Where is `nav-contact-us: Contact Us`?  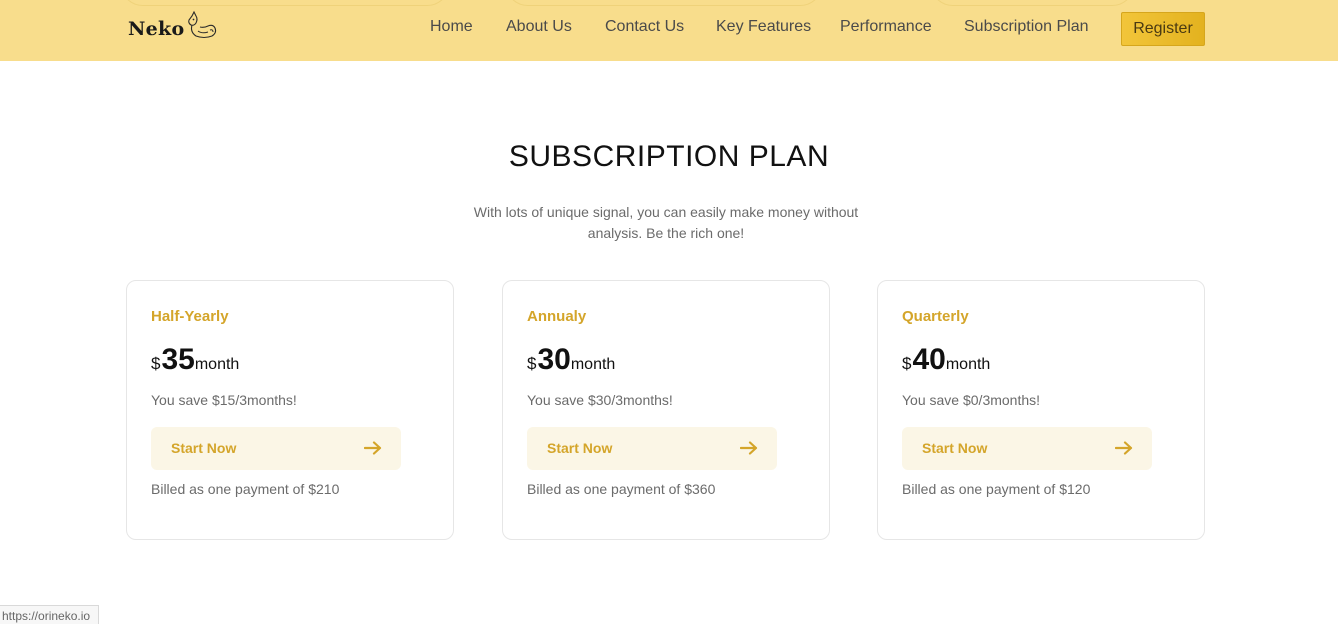 nav-contact-us: Contact Us is located at coordinates (644, 27).